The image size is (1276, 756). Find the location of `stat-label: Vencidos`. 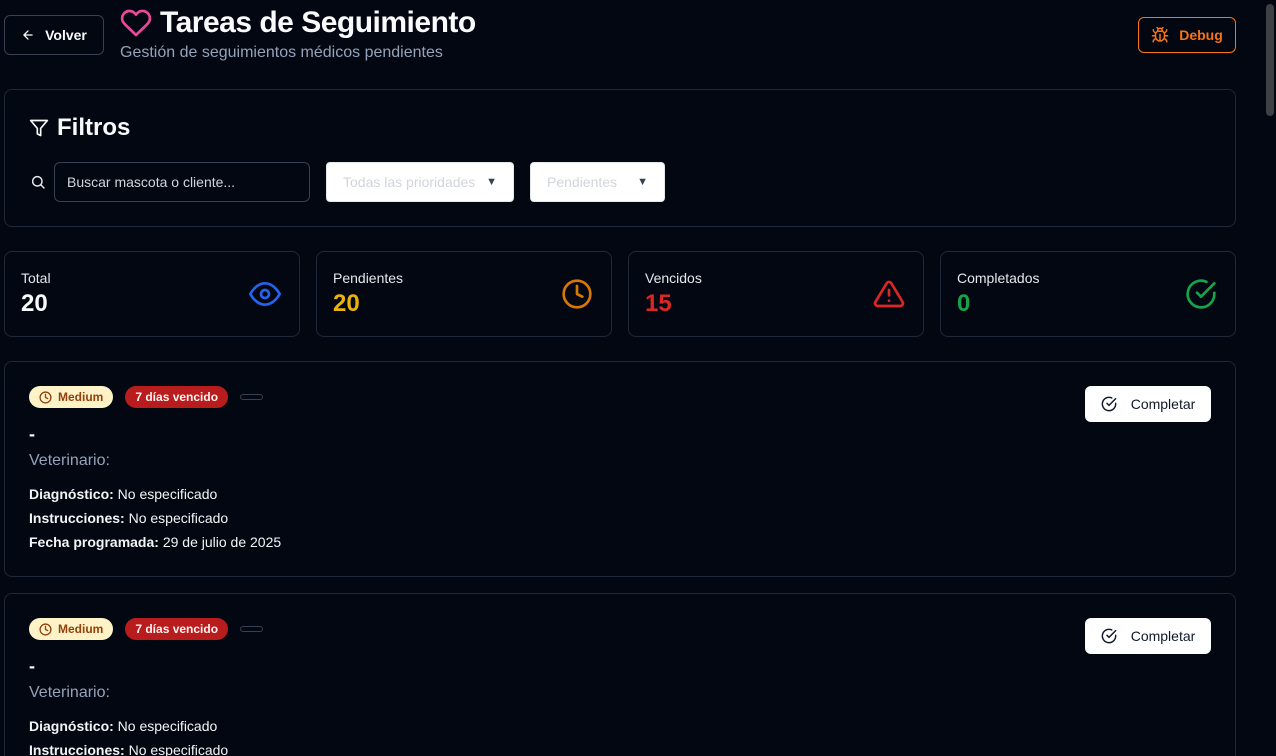

stat-label: Vencidos is located at coordinates (673, 278).